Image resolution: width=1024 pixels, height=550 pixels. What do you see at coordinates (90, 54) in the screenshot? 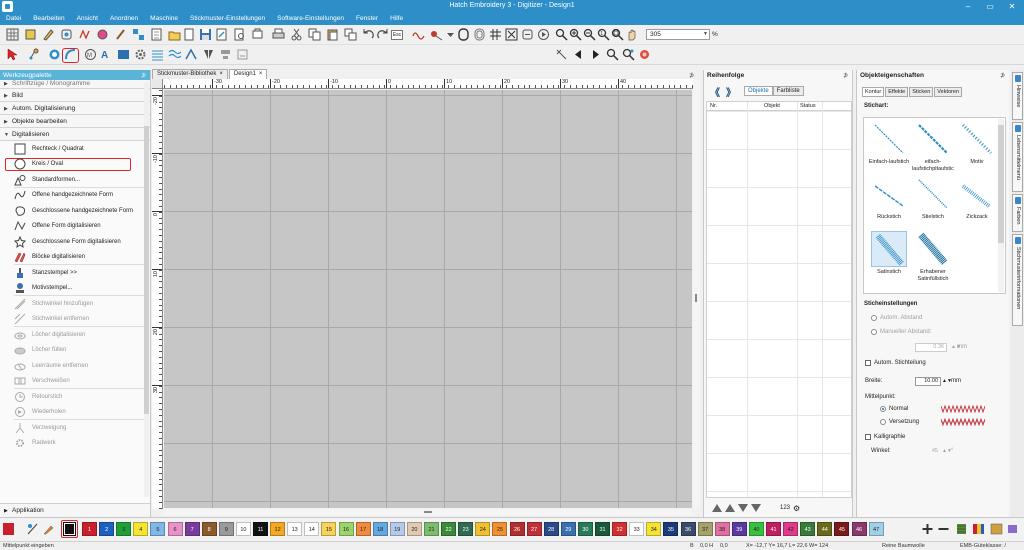
I see `monogram-icon: M` at bounding box center [90, 54].